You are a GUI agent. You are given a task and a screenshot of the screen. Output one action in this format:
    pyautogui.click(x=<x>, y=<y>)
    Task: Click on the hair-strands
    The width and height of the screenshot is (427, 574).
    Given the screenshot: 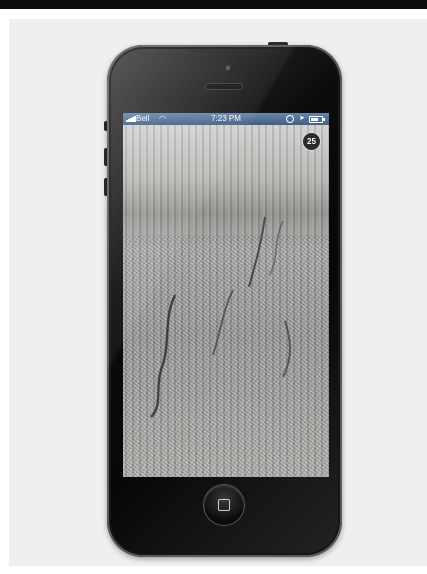 What is the action you would take?
    pyautogui.click(x=220, y=317)
    